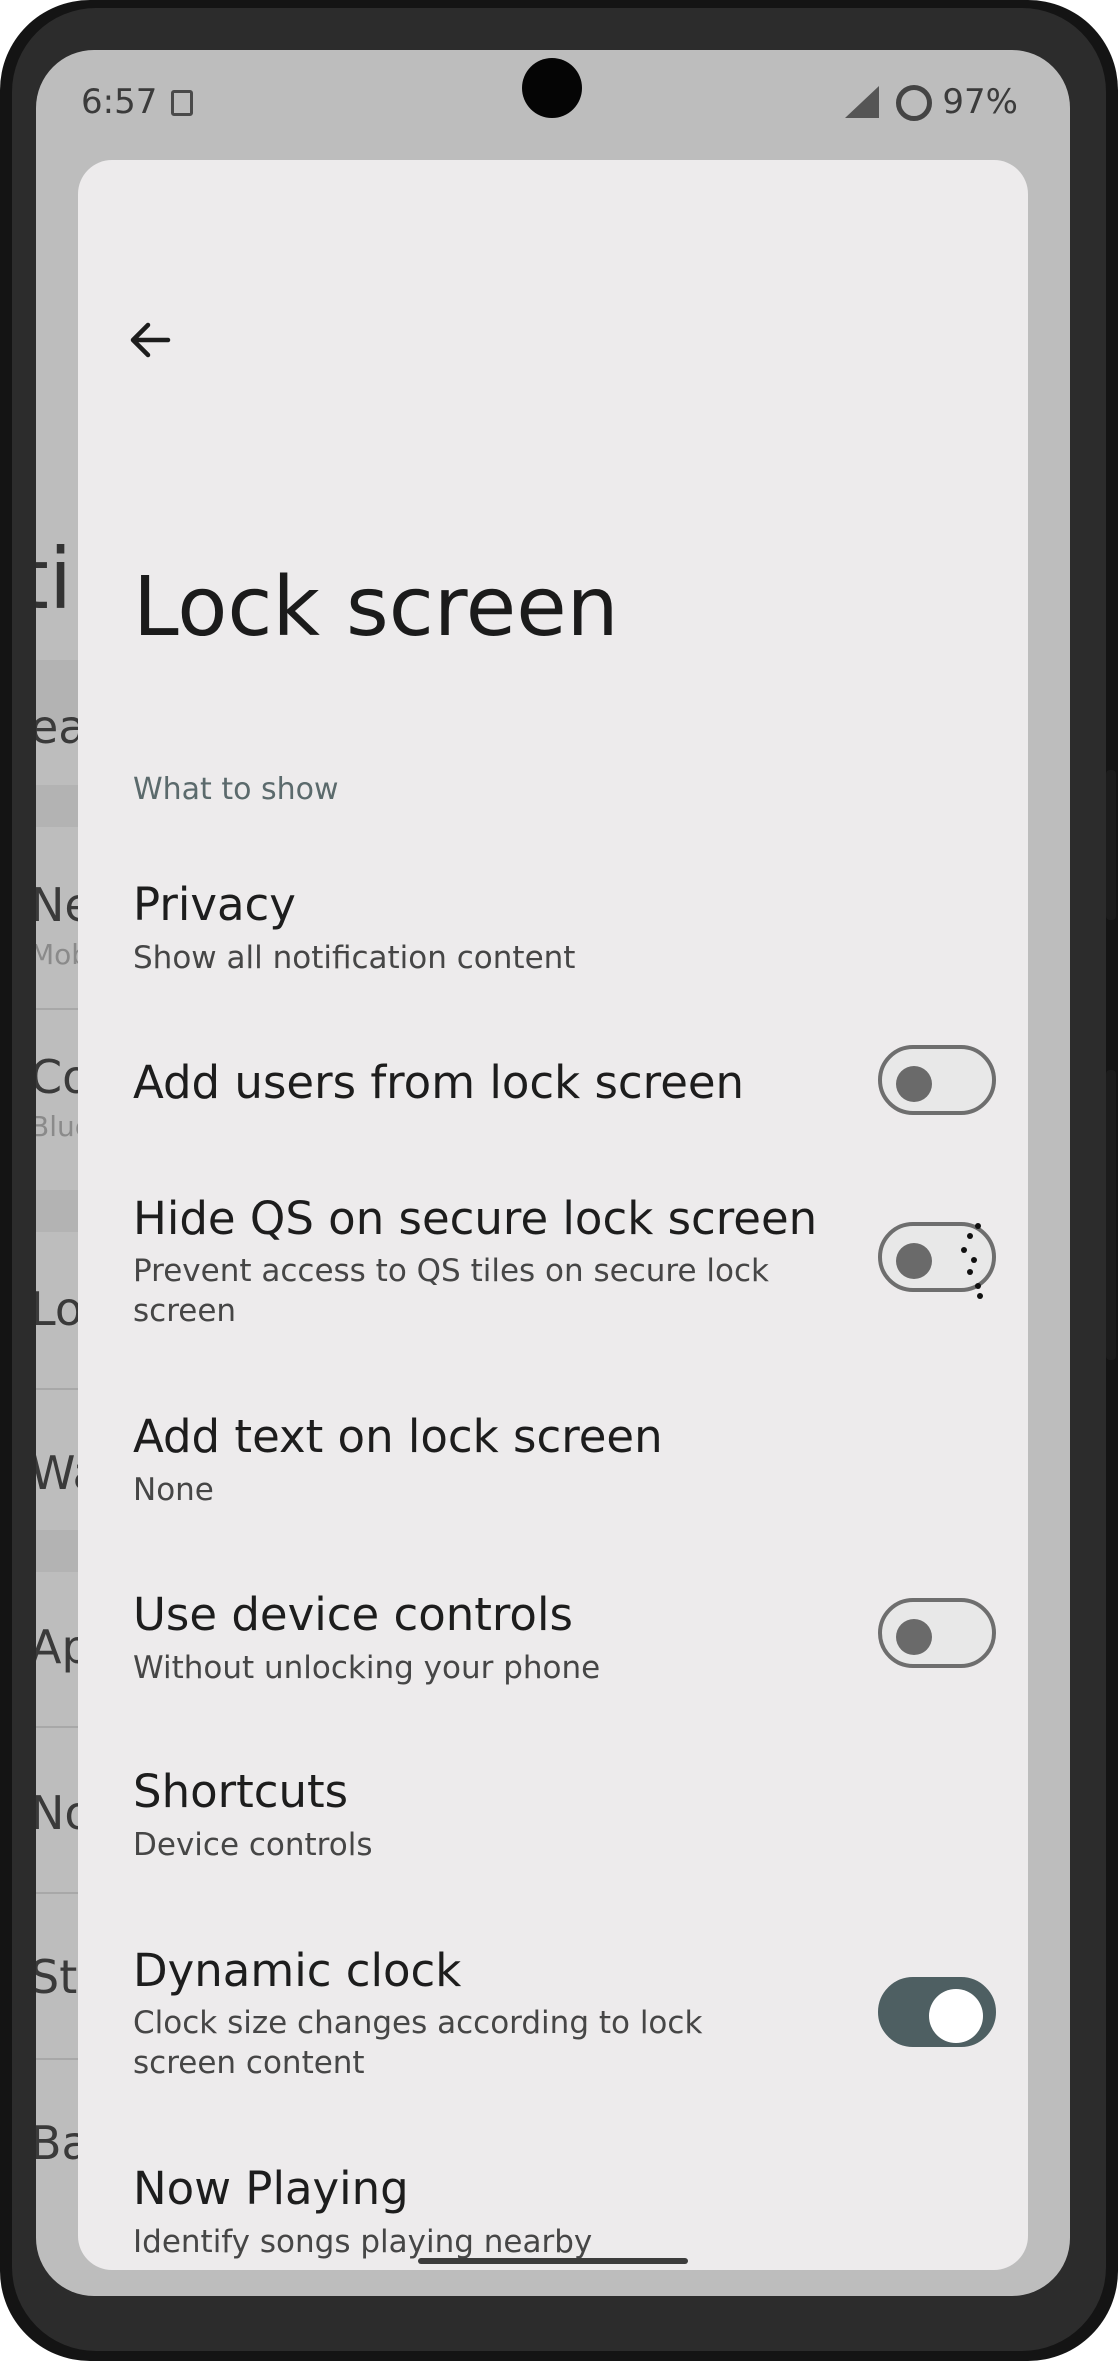  Describe the element at coordinates (980, 102) in the screenshot. I see `battery-percentage: 97%` at that location.